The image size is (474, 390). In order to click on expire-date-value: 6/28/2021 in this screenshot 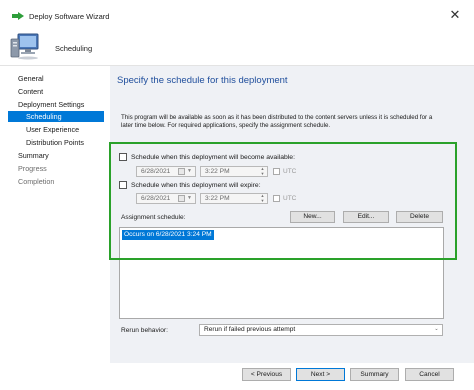, I will do `click(156, 198)`.